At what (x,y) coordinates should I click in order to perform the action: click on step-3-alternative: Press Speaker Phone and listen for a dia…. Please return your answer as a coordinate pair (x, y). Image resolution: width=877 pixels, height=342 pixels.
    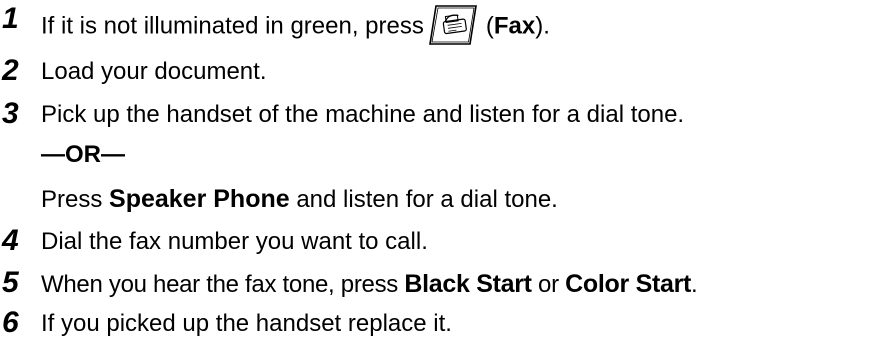
    Looking at the image, I should click on (299, 199).